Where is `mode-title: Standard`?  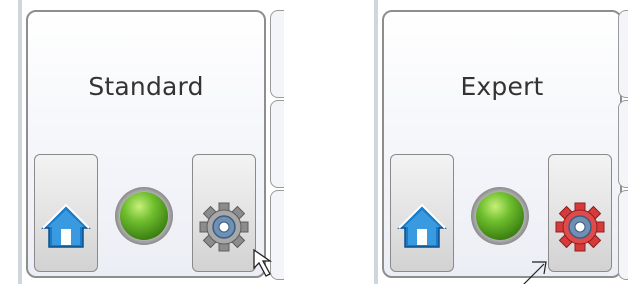
mode-title: Standard is located at coordinates (146, 86).